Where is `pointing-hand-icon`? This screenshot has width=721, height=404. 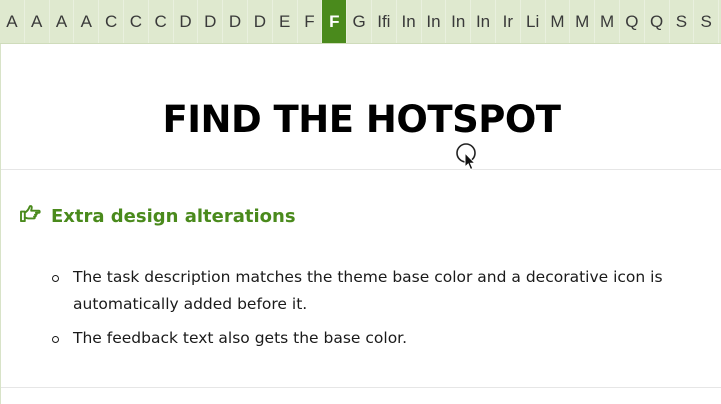
pointing-hand-icon is located at coordinates (30, 216).